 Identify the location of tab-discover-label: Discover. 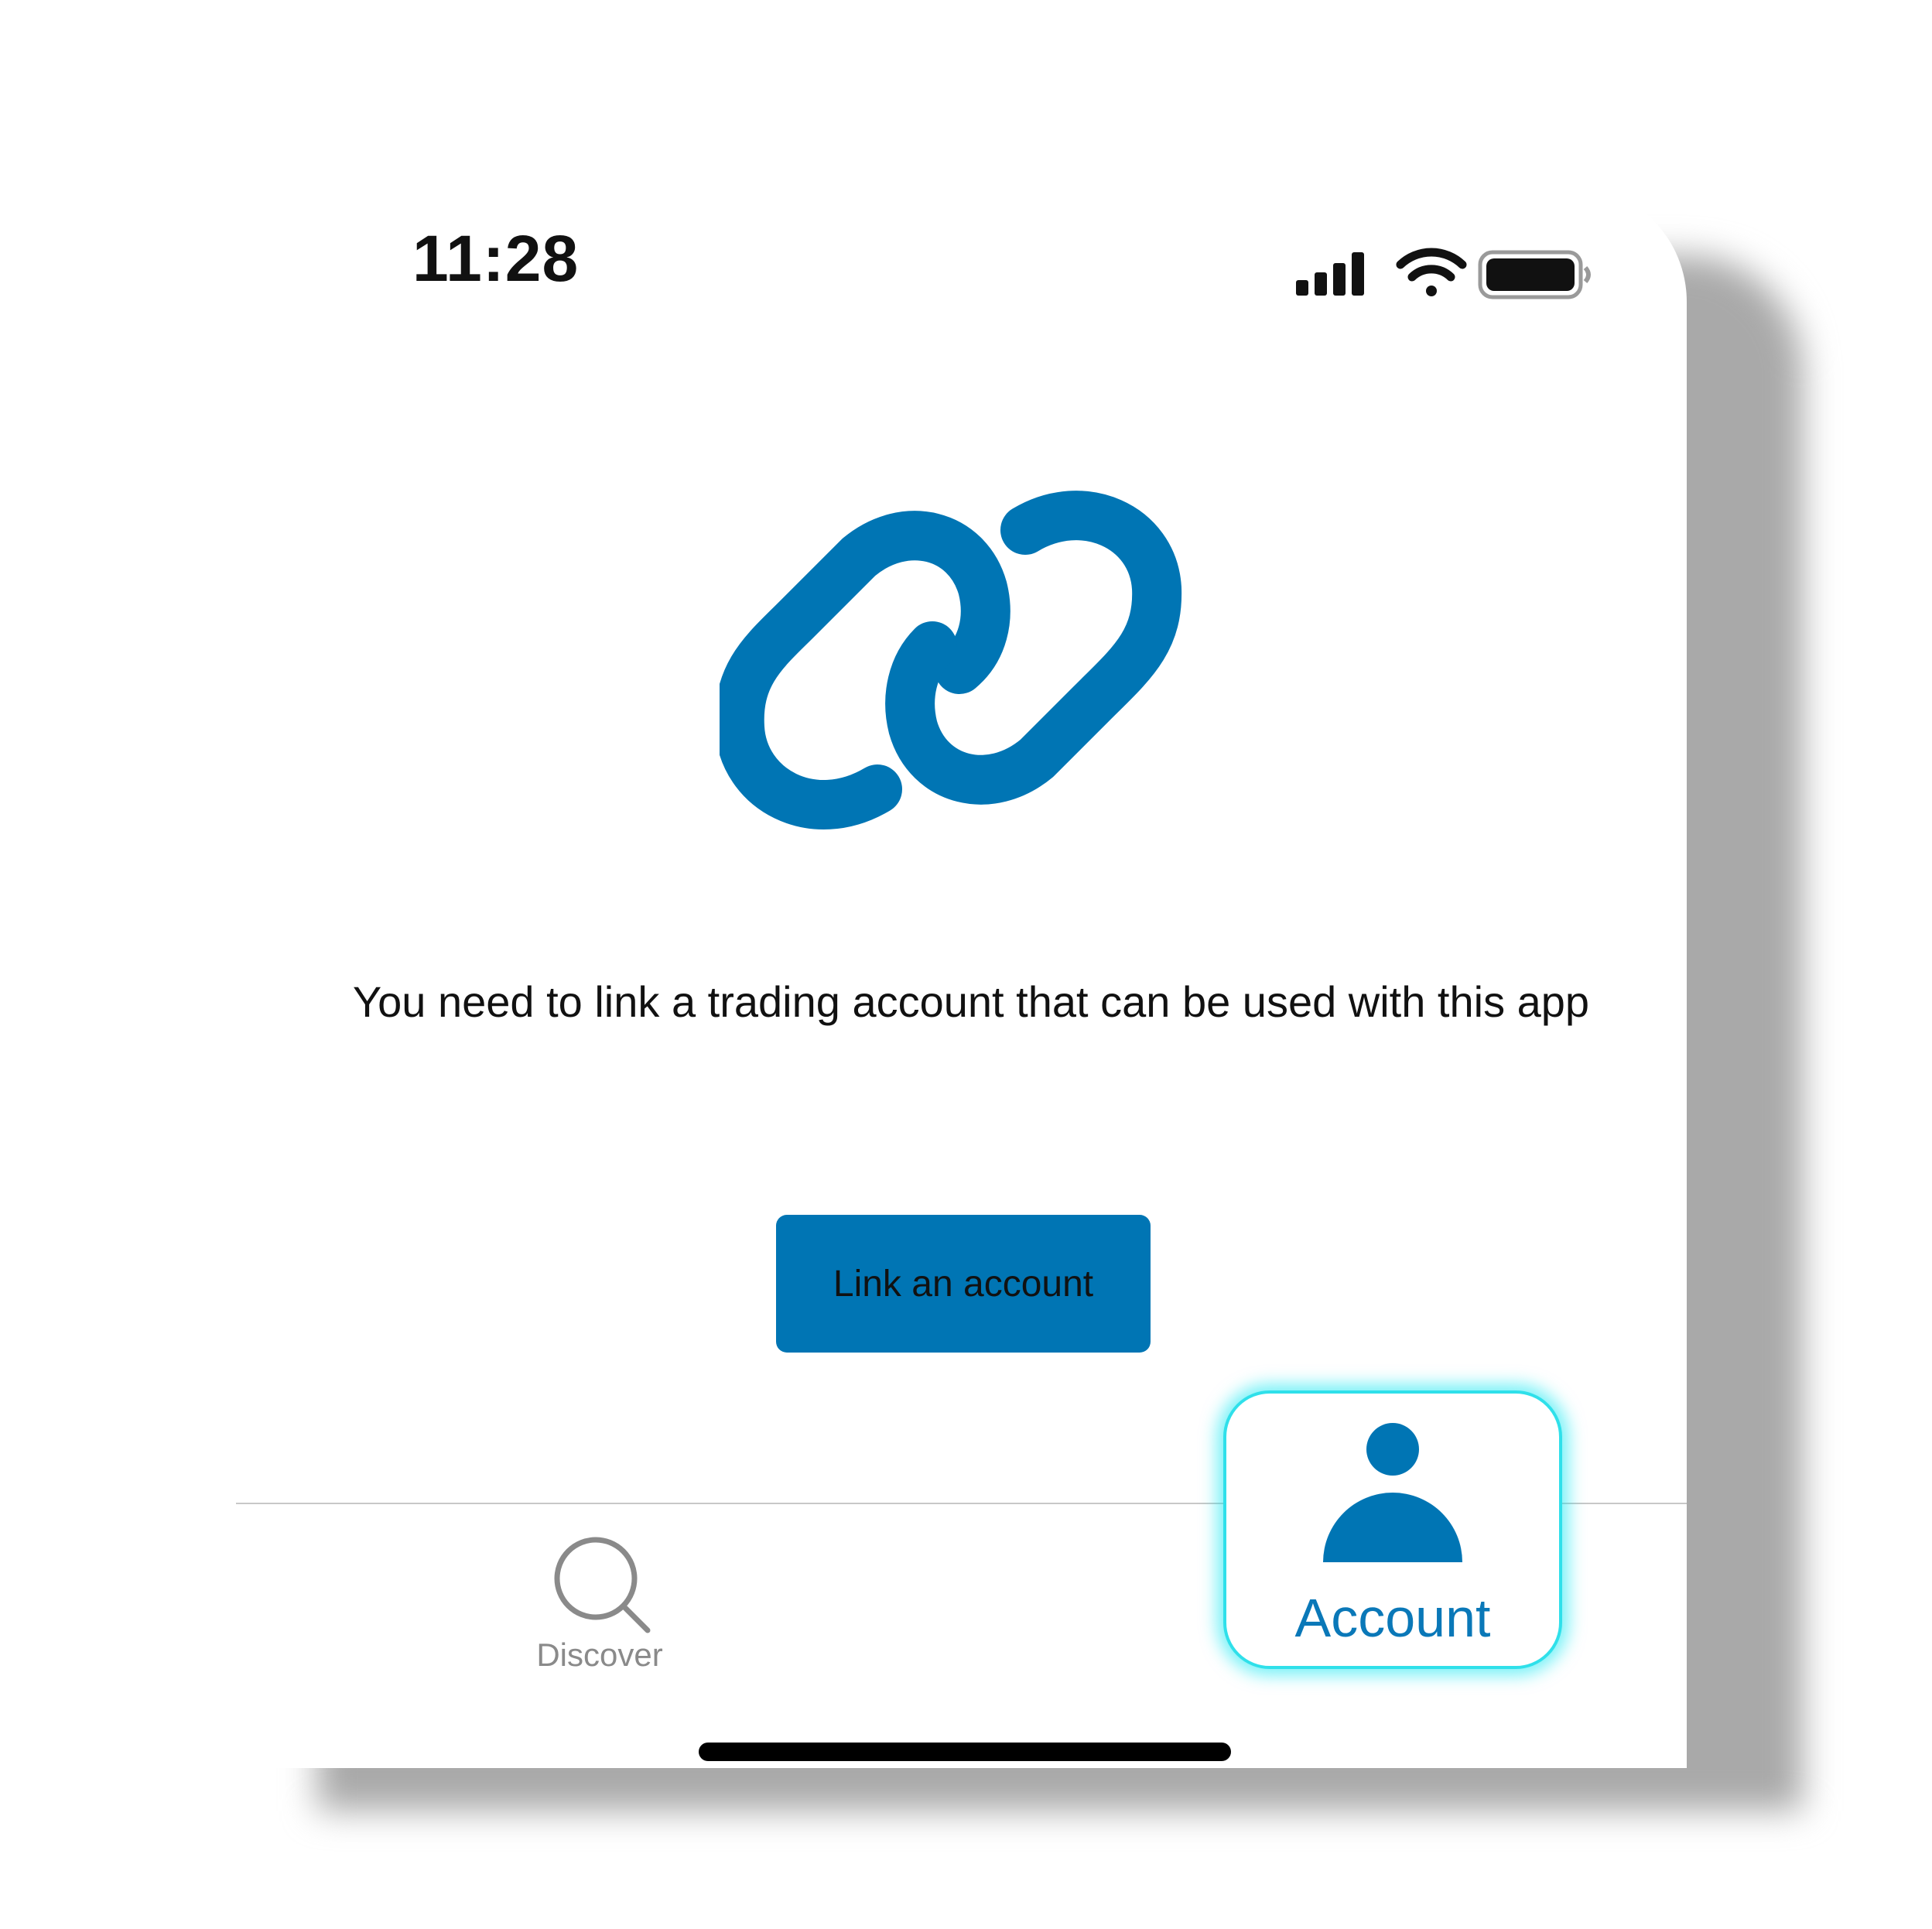
(599, 1655).